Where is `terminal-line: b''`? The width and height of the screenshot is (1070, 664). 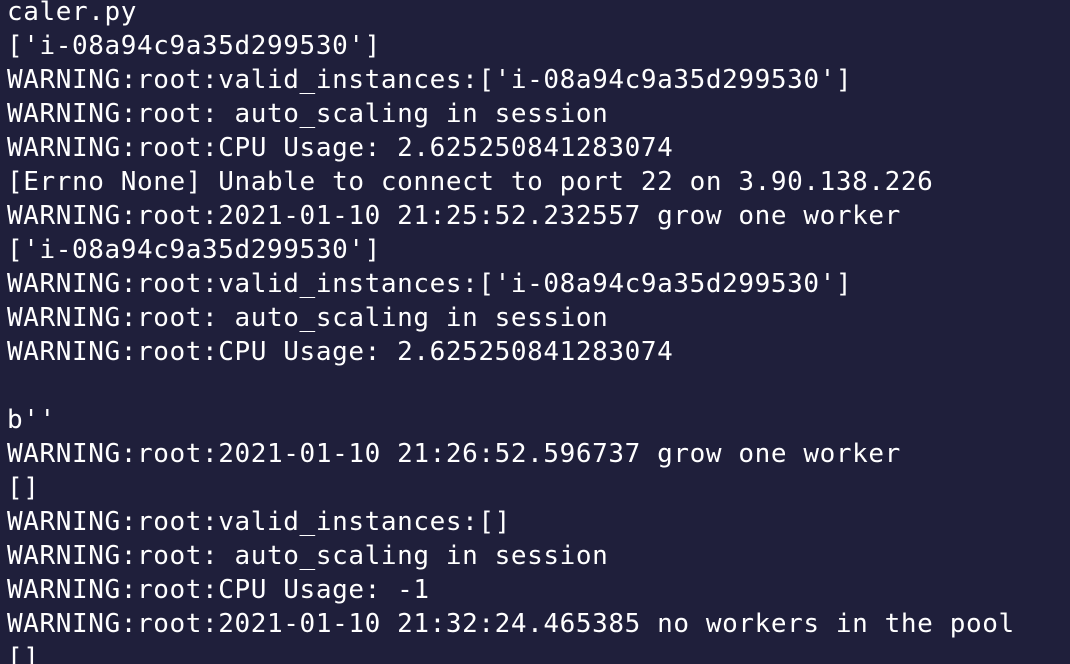
terminal-line: b'' is located at coordinates (31, 420).